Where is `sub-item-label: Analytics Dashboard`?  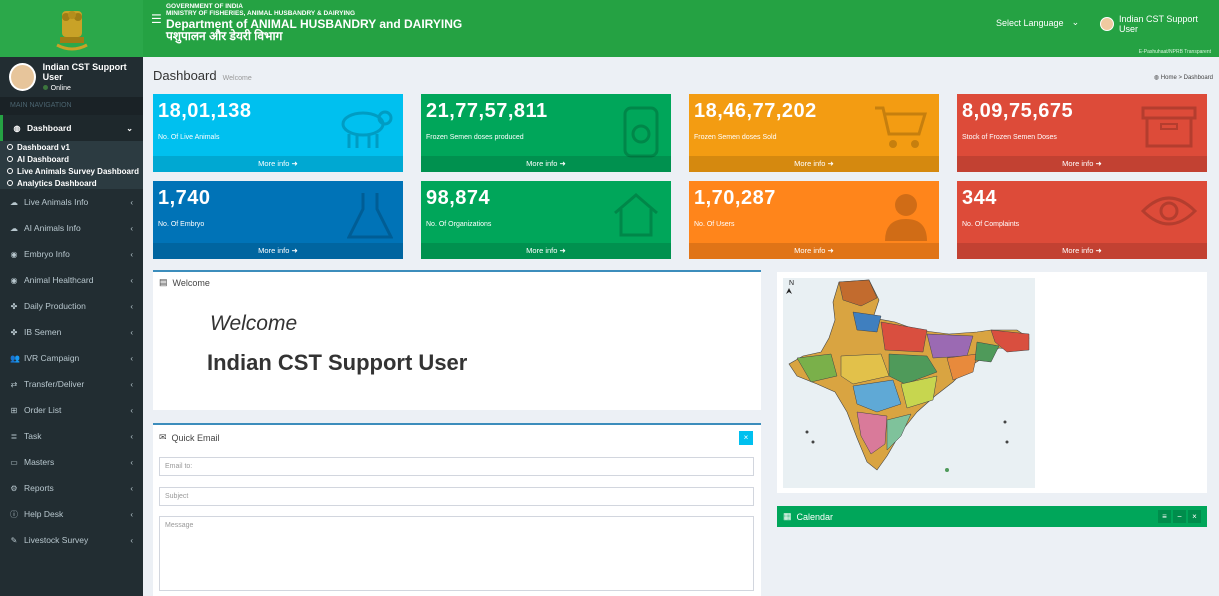 sub-item-label: Analytics Dashboard is located at coordinates (57, 183).